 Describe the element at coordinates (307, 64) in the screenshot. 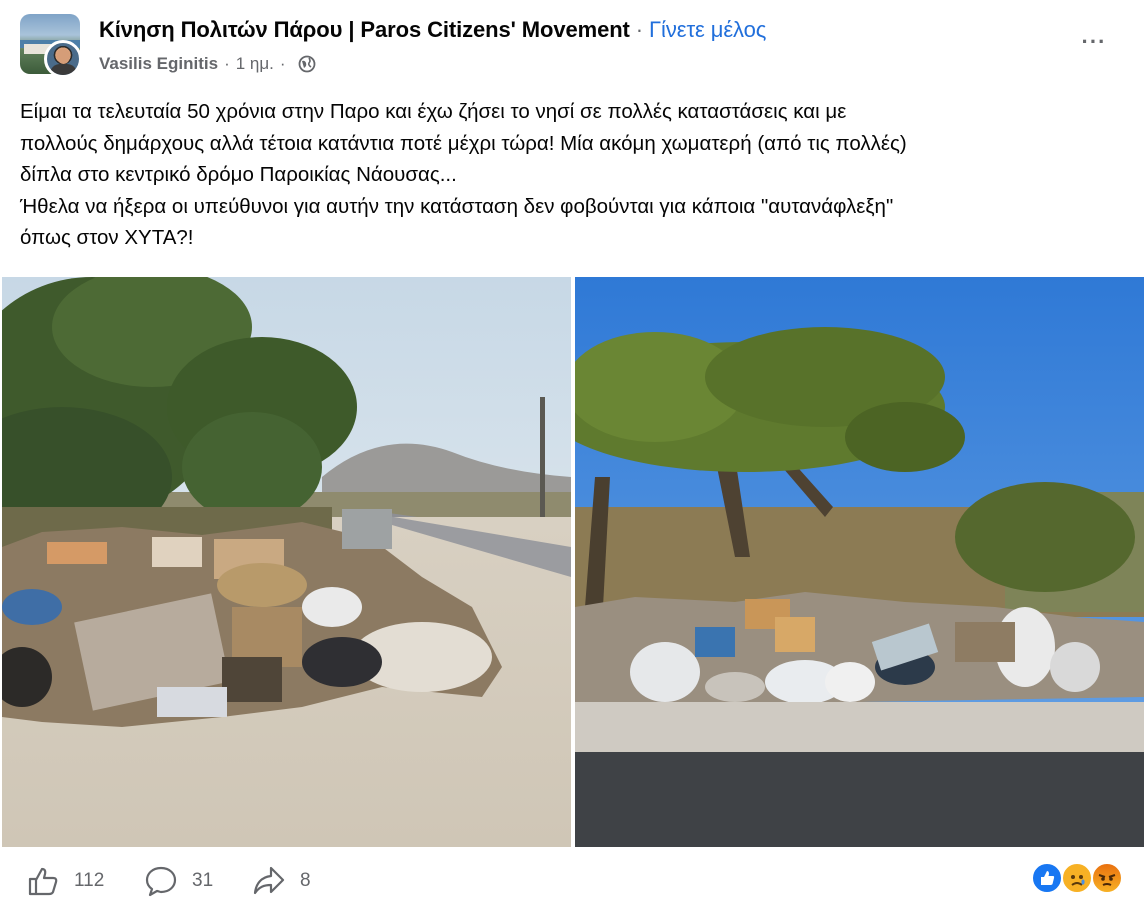

I see `globe-icon` at that location.